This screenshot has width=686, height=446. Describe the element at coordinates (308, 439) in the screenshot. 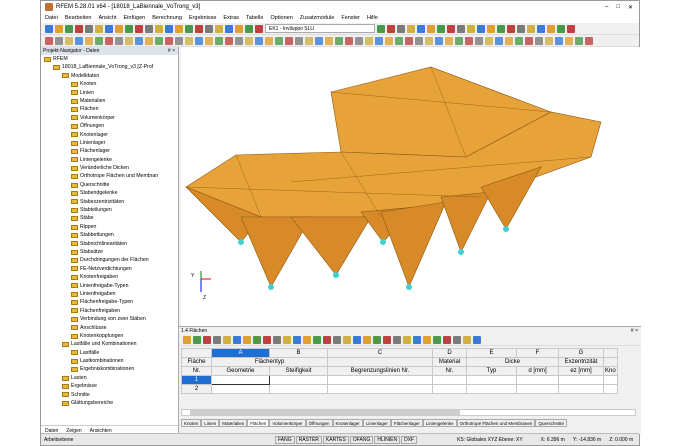

I see `status-toggle-raster: RASTER` at that location.